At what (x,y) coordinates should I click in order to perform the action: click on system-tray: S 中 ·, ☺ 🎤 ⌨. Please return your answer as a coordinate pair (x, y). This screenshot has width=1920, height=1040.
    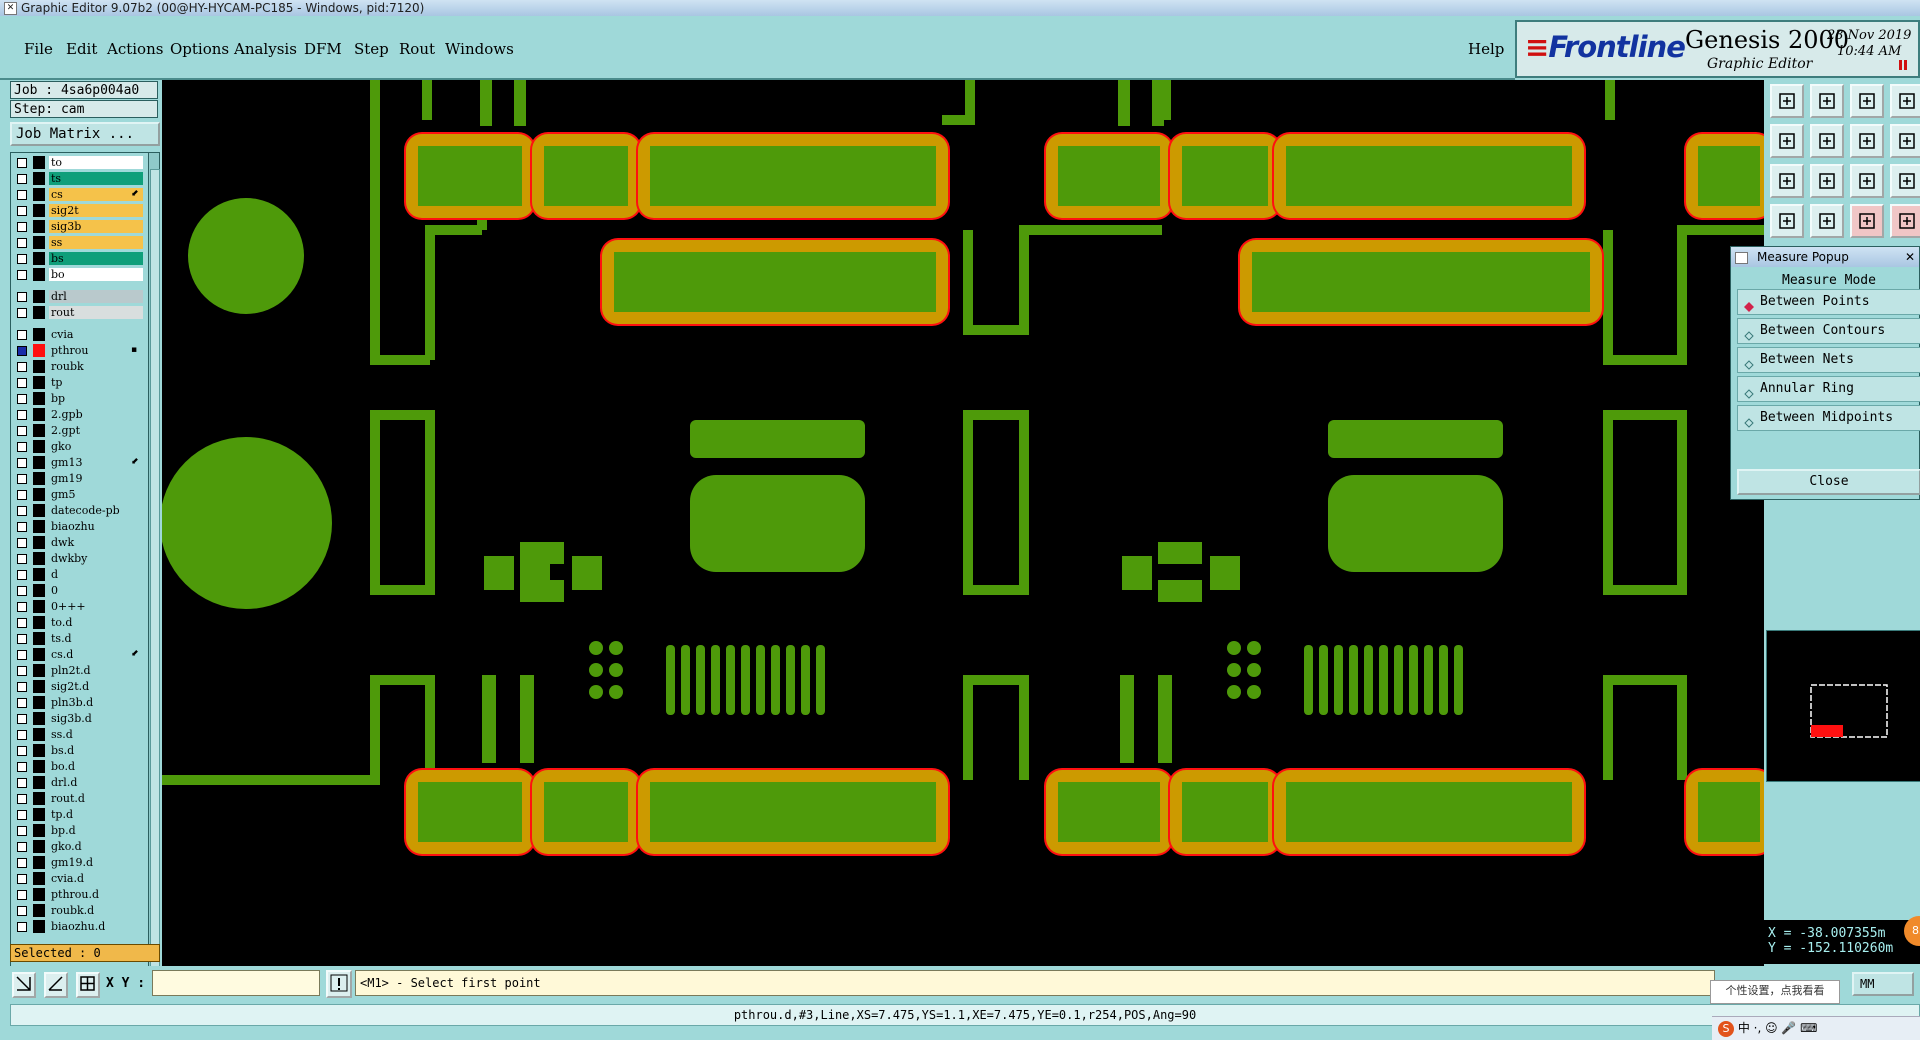
    Looking at the image, I should click on (1816, 1028).